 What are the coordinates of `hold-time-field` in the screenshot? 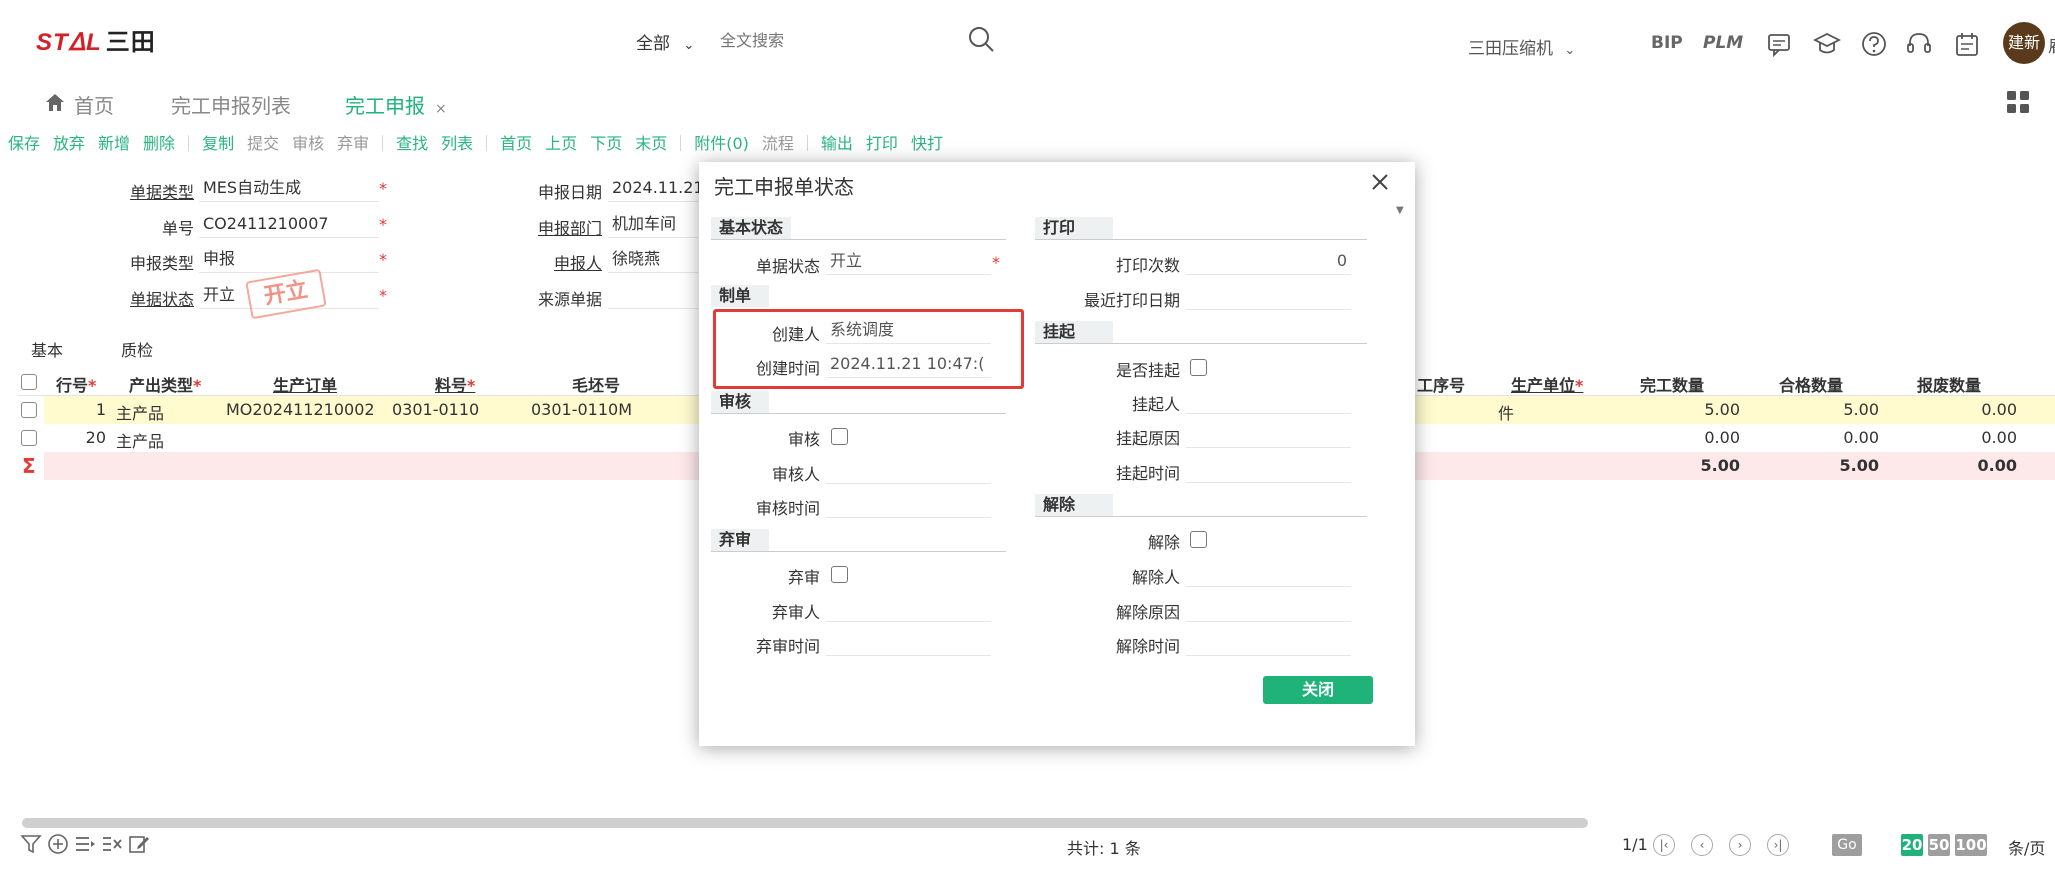 It's located at (1268, 470).